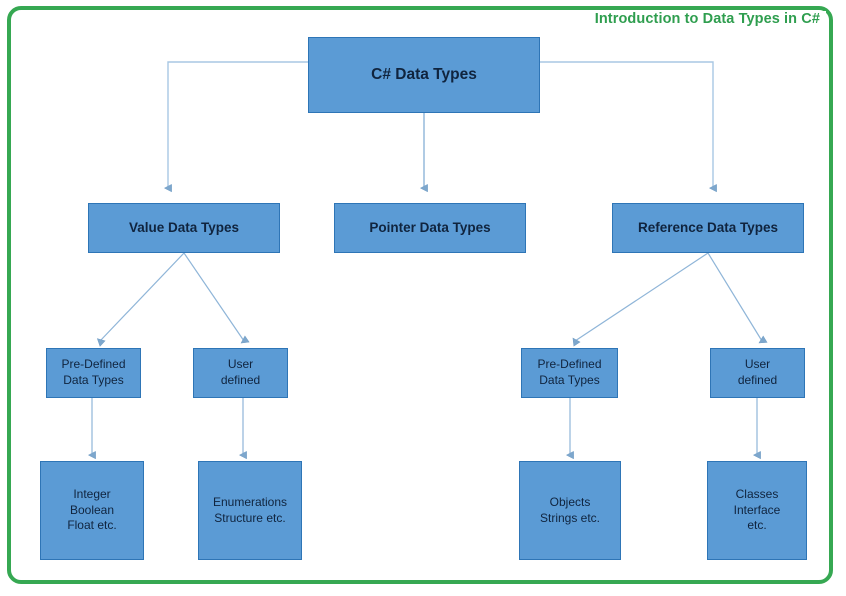 Image resolution: width=846 pixels, height=596 pixels. Describe the element at coordinates (235, 127) in the screenshot. I see `edge-root-to-value` at that location.